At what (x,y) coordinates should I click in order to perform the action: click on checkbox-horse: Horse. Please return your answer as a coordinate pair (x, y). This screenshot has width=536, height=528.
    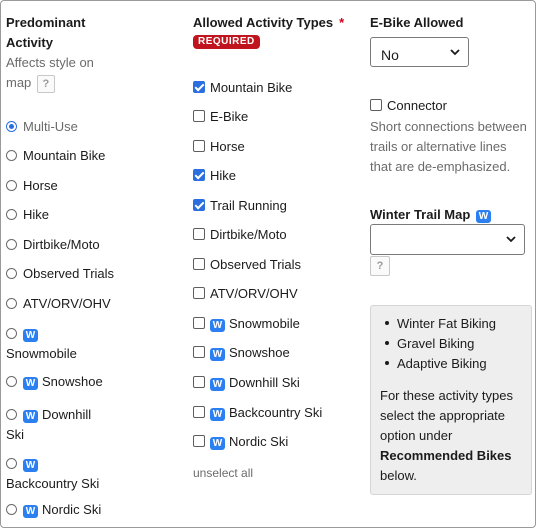
    Looking at the image, I should click on (219, 146).